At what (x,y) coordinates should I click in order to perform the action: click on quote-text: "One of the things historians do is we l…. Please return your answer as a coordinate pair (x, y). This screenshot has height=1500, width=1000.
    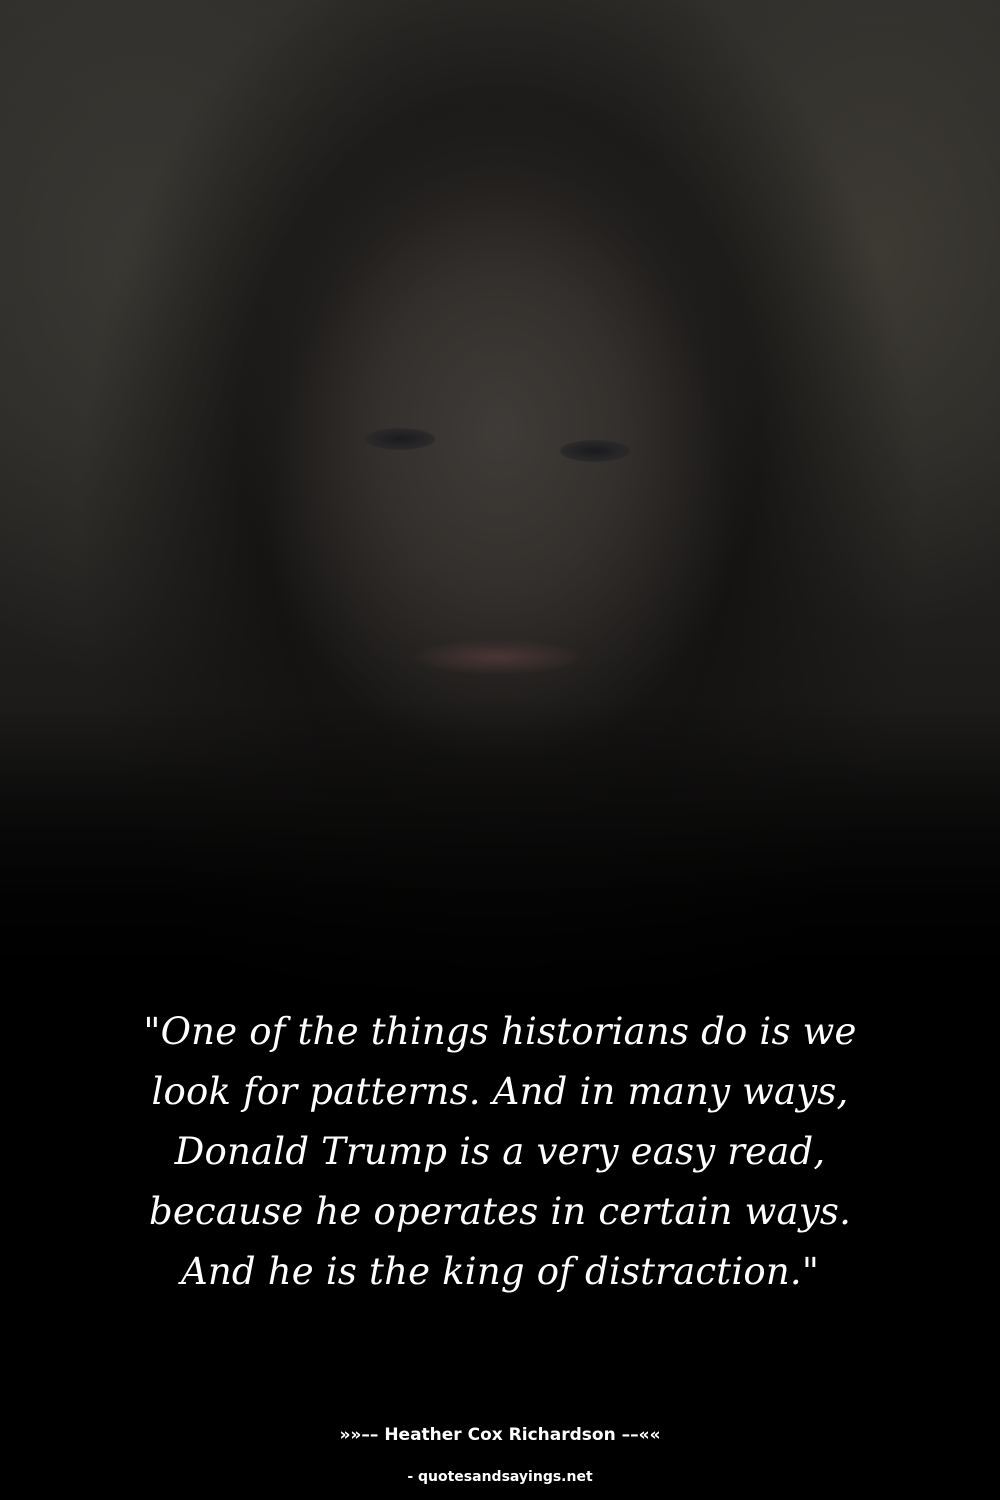
    Looking at the image, I should click on (500, 1151).